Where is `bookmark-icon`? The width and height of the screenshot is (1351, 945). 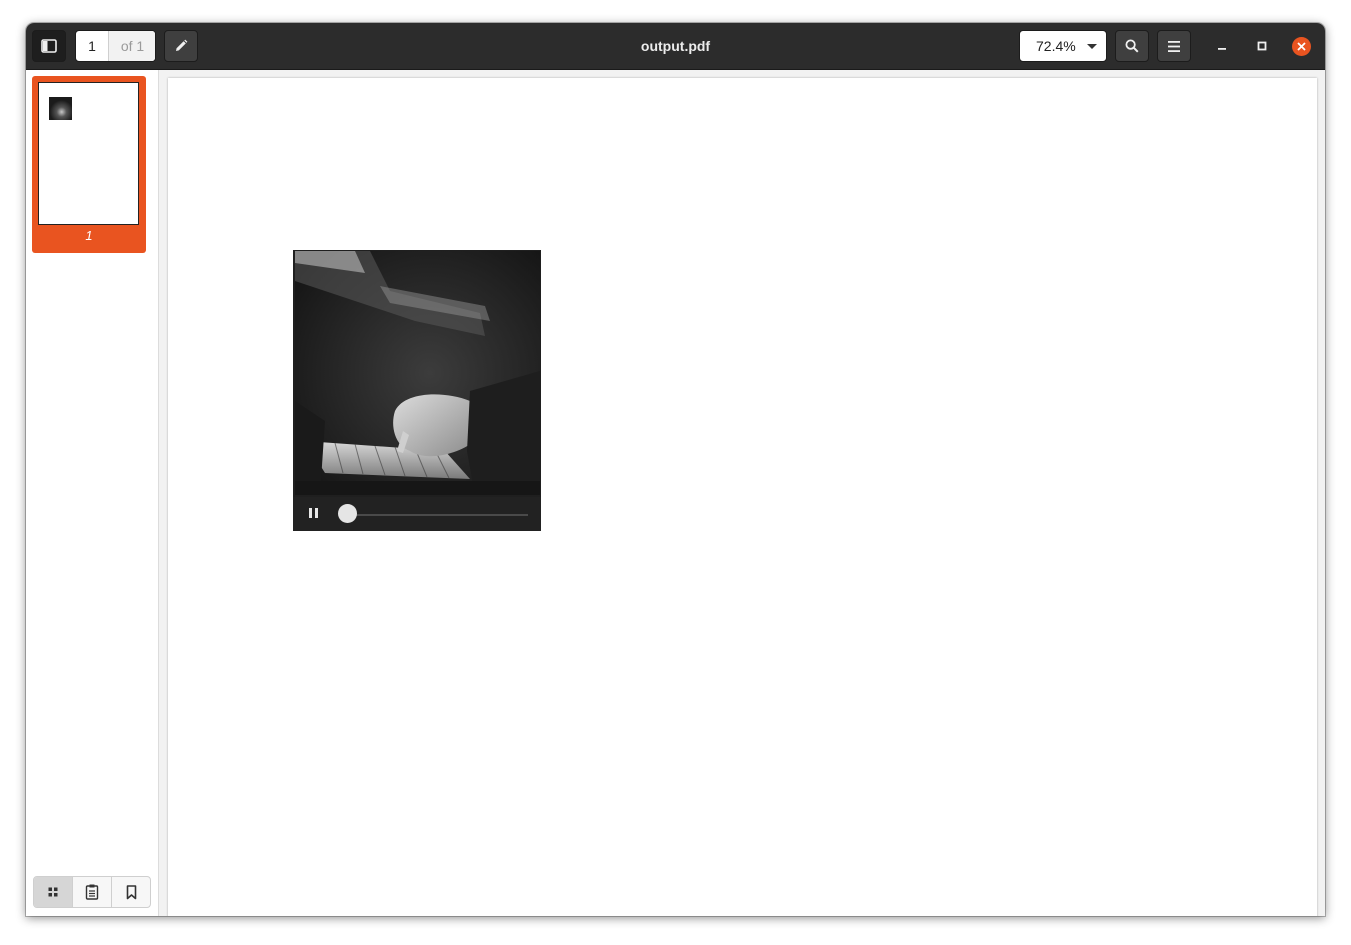
bookmark-icon is located at coordinates (131, 891).